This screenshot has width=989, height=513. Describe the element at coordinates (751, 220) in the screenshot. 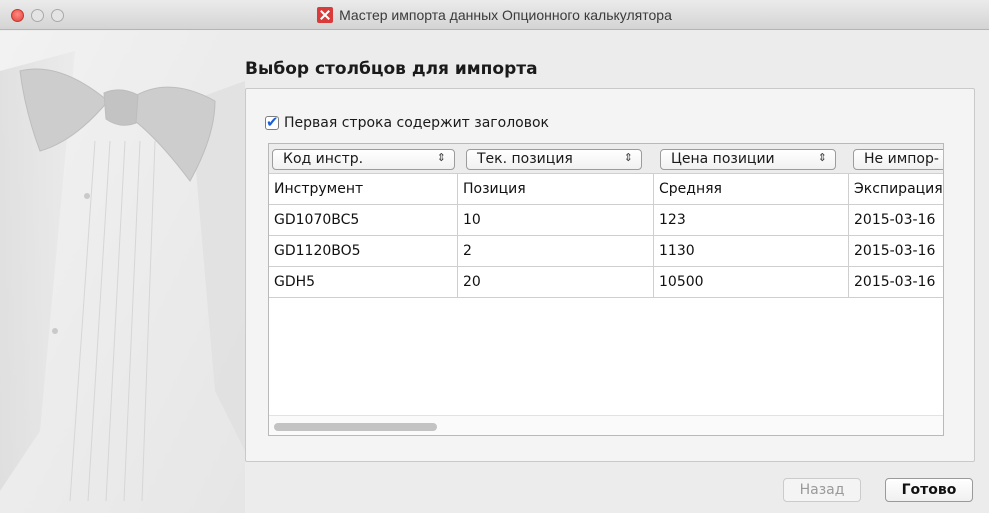

I see `table-cell: 123` at that location.